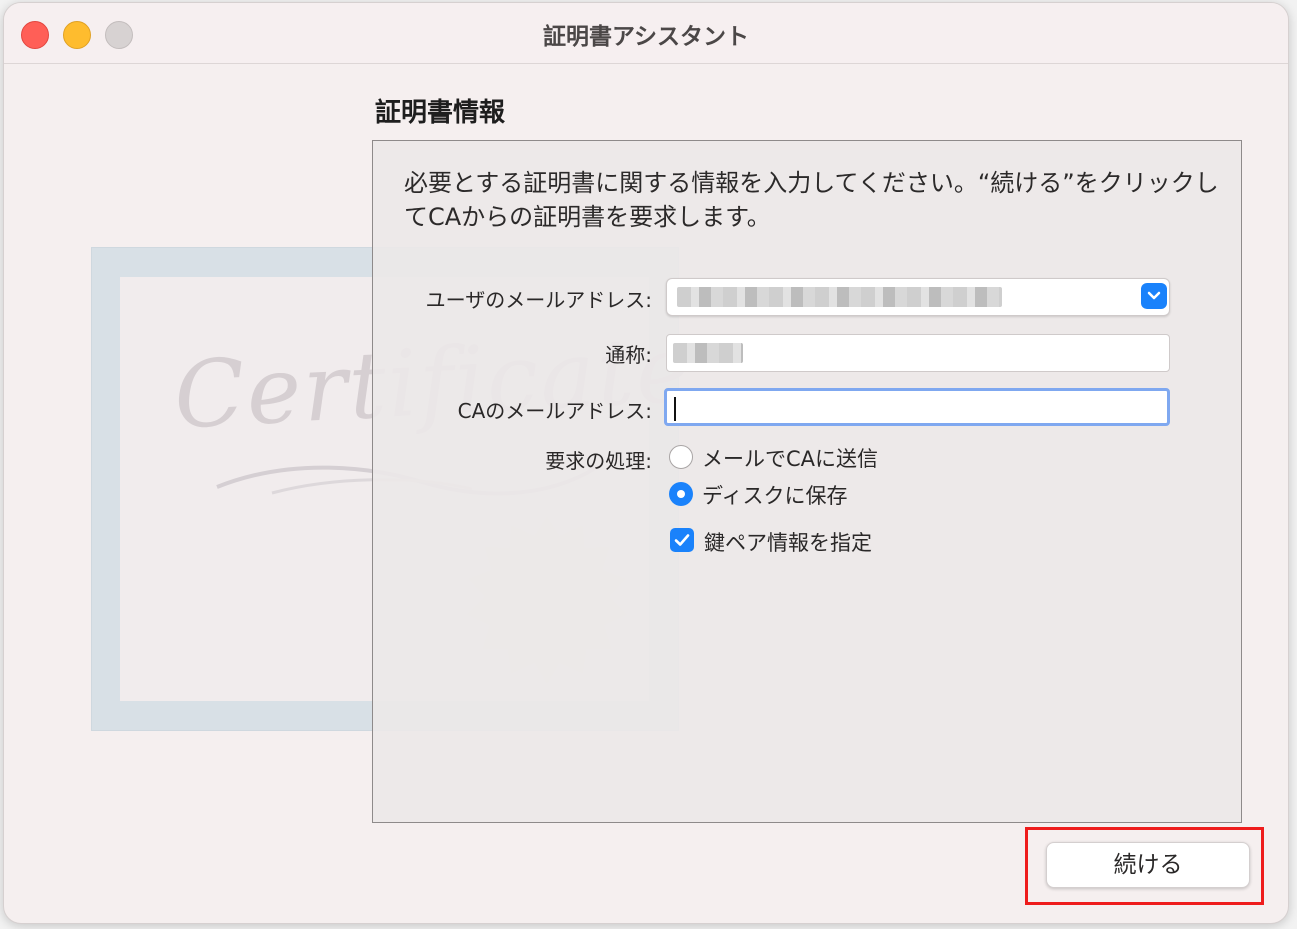 This screenshot has width=1297, height=929. Describe the element at coordinates (917, 407) in the screenshot. I see `ca-email-input` at that location.